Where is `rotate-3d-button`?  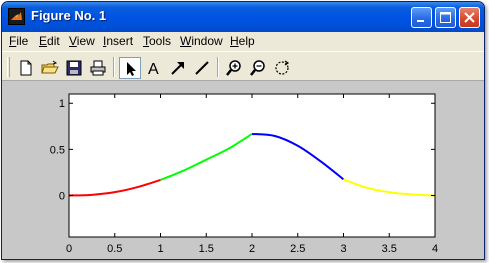
rotate-3d-button is located at coordinates (282, 68).